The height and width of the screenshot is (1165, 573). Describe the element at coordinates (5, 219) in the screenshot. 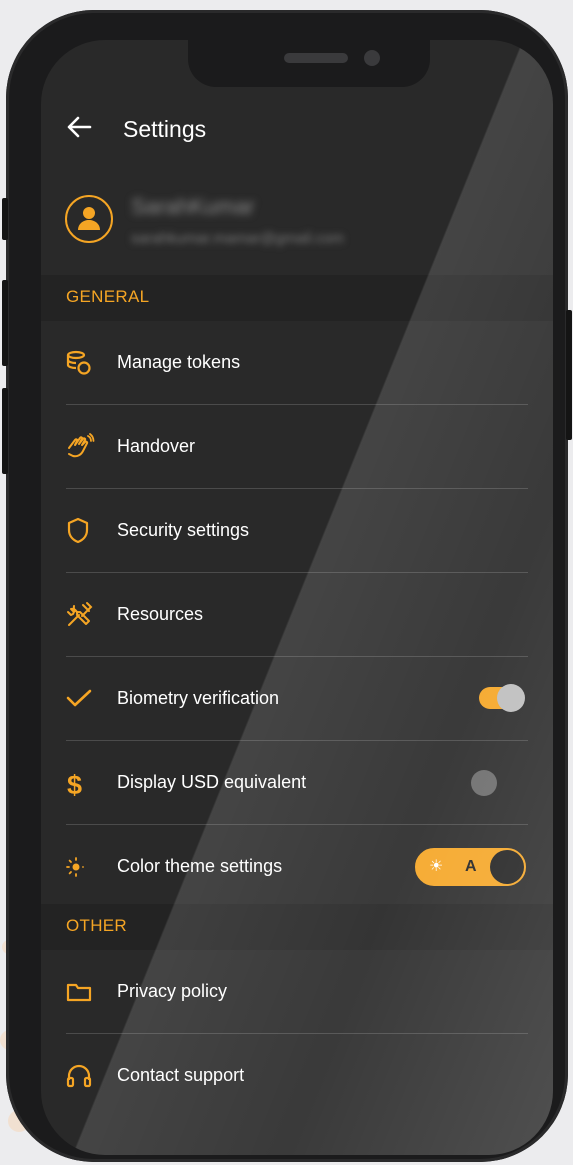

I see `phone-side-button` at that location.